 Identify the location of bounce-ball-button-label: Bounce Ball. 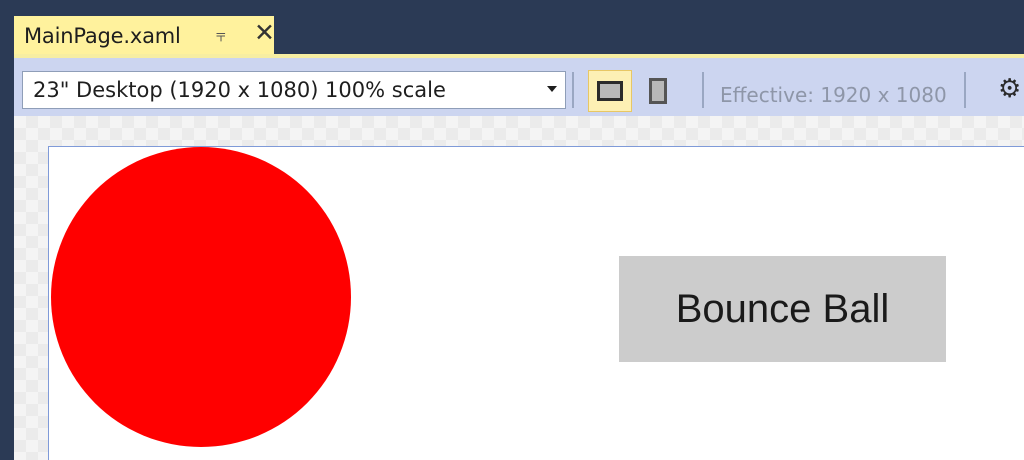
(782, 308).